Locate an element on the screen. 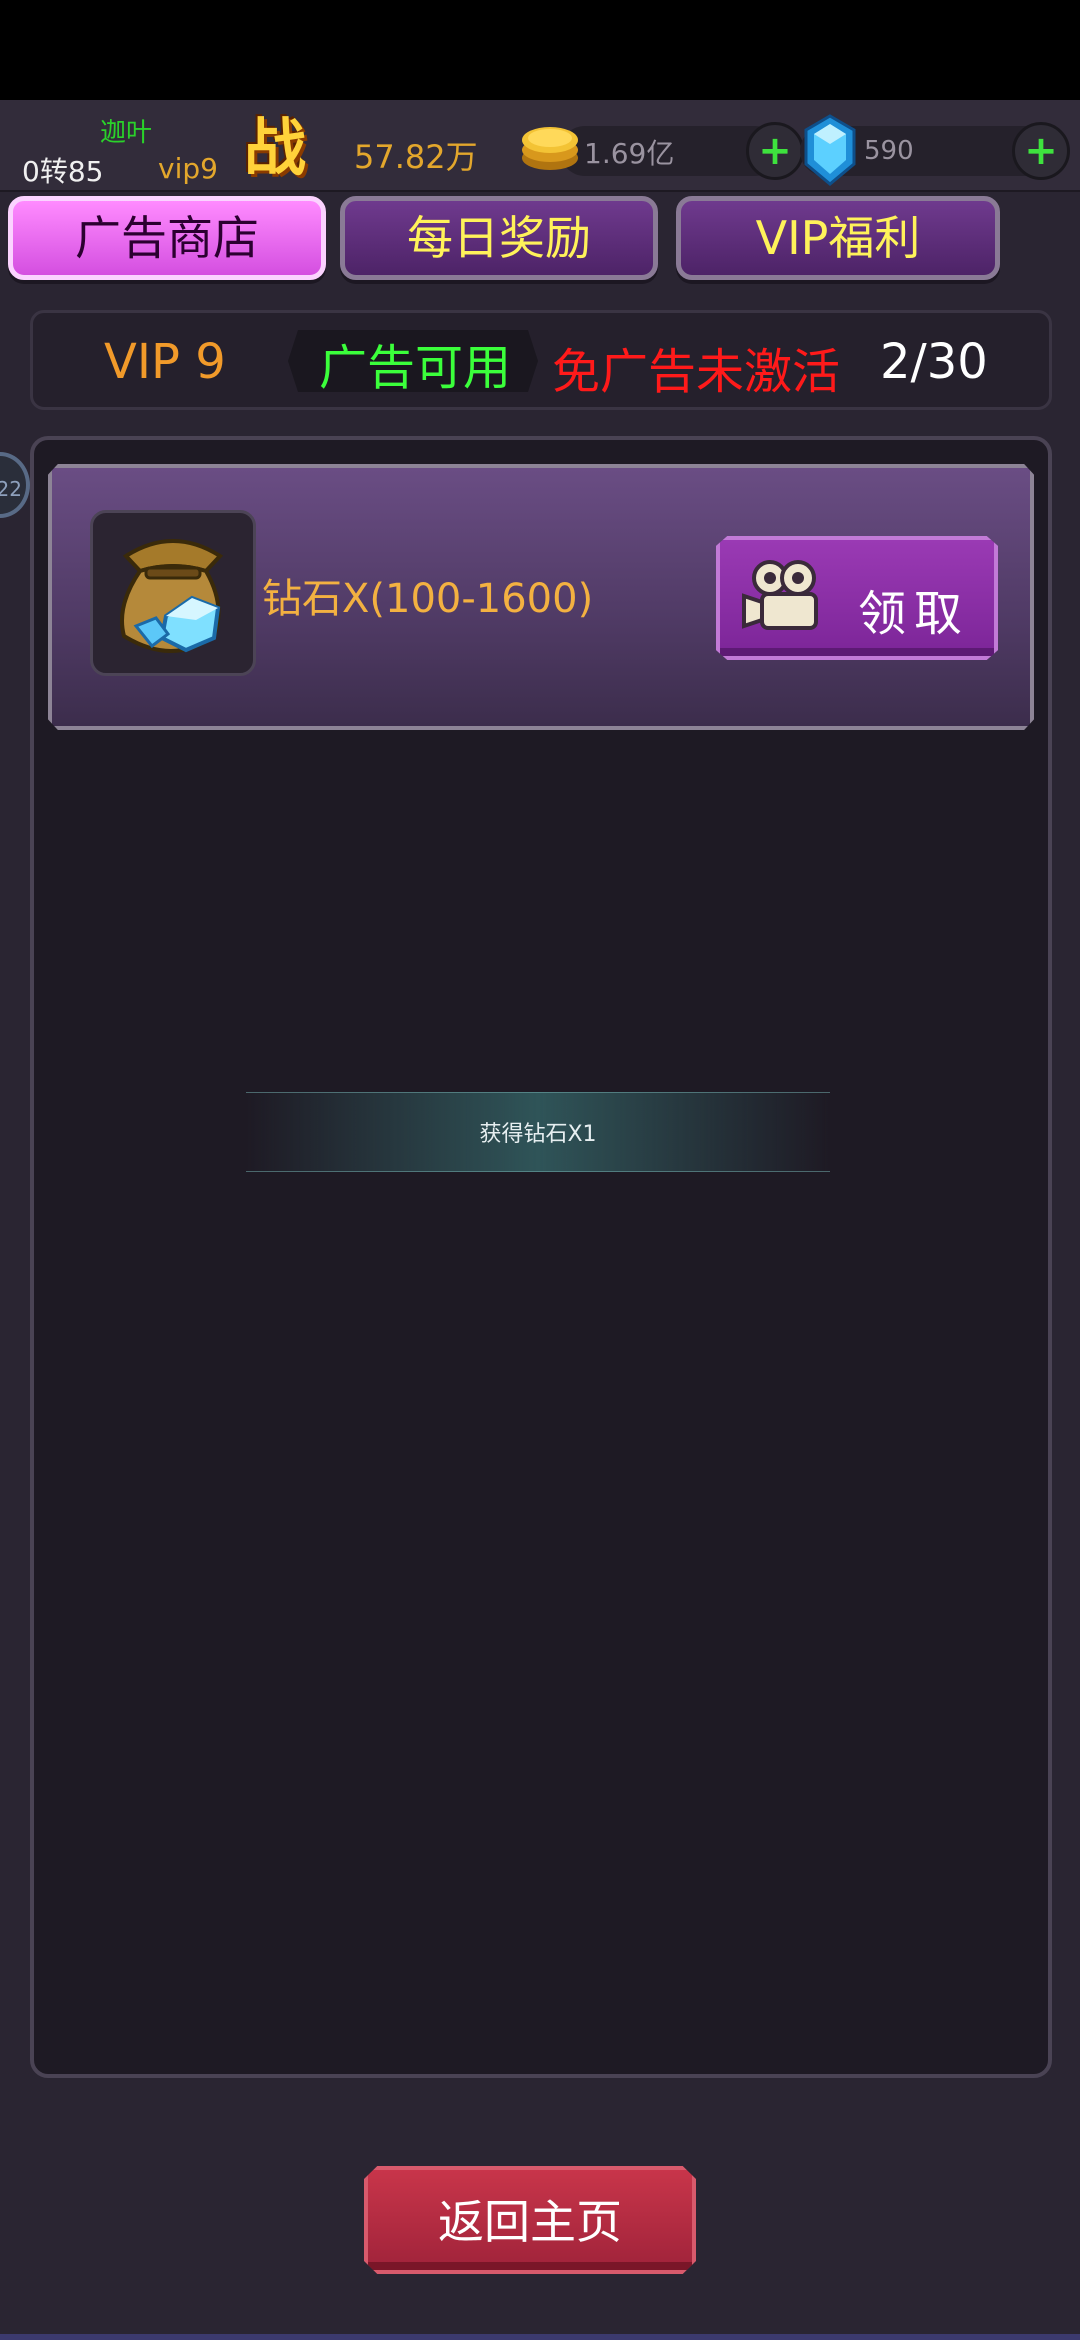  reward-item-name: 钻石X(100-1600) is located at coordinates (428, 599).